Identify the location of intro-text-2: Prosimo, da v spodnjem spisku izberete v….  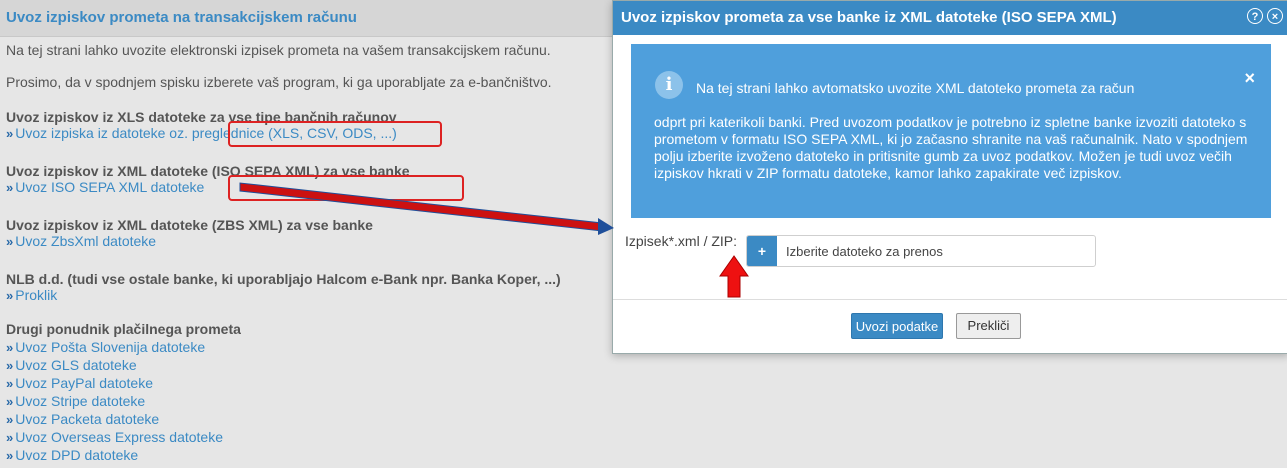
(279, 82).